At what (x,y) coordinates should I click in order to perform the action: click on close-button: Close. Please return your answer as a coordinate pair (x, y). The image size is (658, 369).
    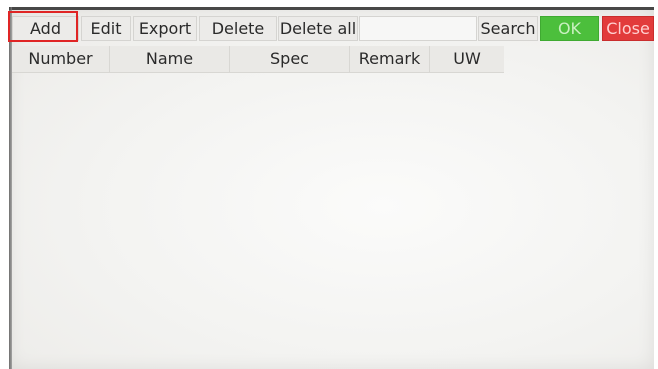
    Looking at the image, I should click on (628, 28).